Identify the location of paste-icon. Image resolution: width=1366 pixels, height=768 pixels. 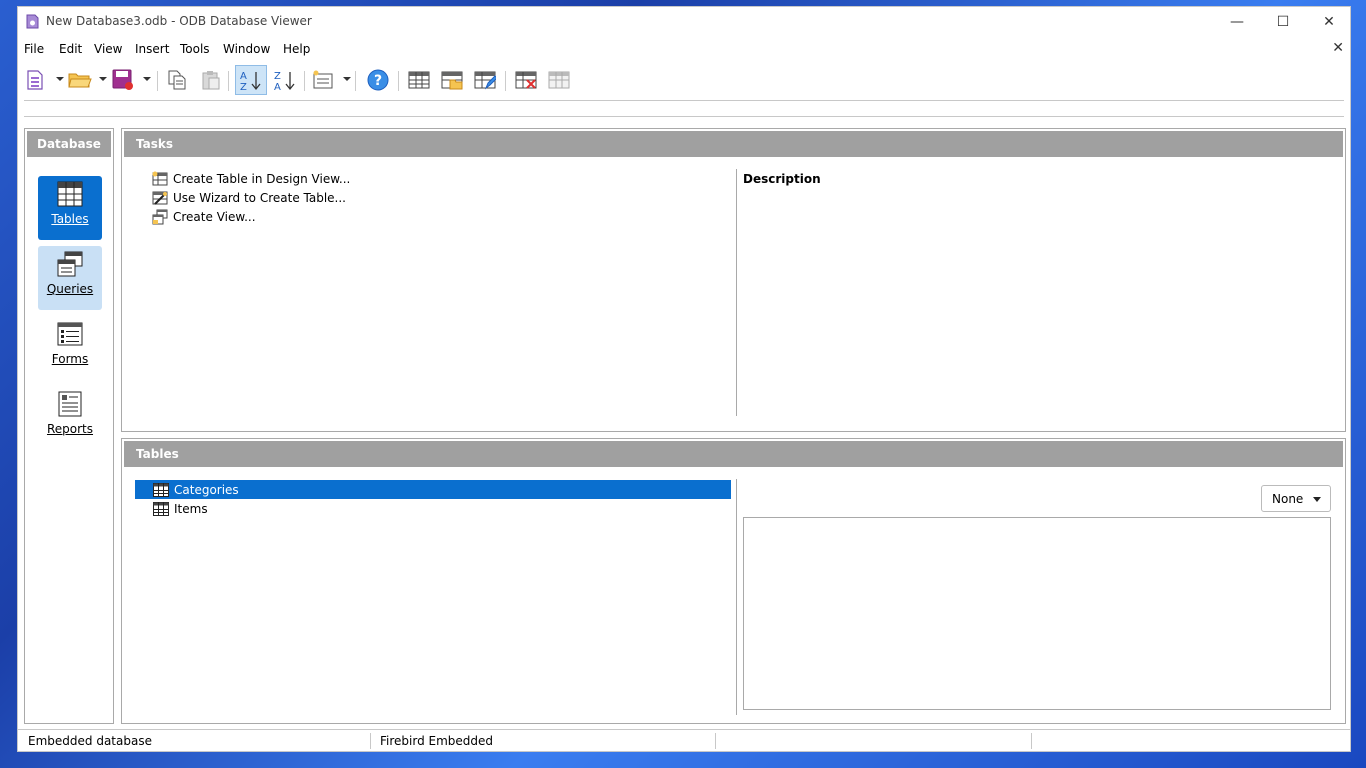
(211, 80).